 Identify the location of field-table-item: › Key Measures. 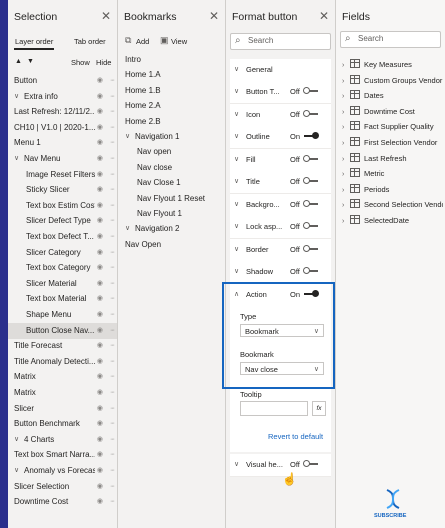
(392, 64).